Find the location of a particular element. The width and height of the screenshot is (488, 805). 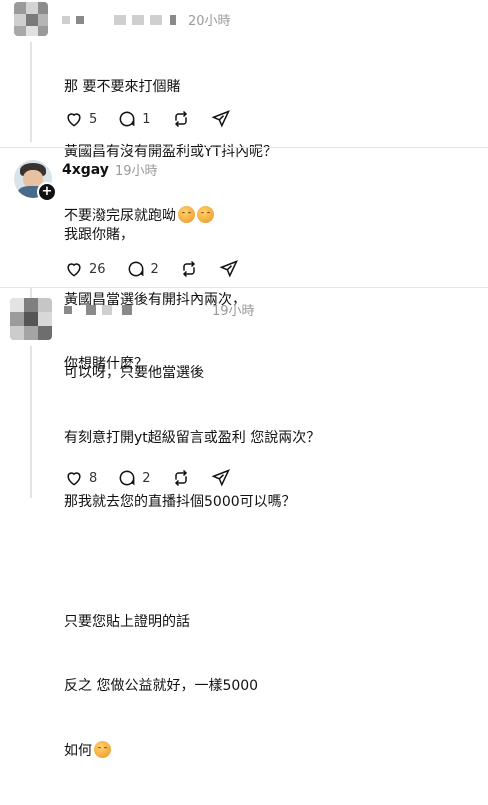

like-button: 8 is located at coordinates (80, 478).